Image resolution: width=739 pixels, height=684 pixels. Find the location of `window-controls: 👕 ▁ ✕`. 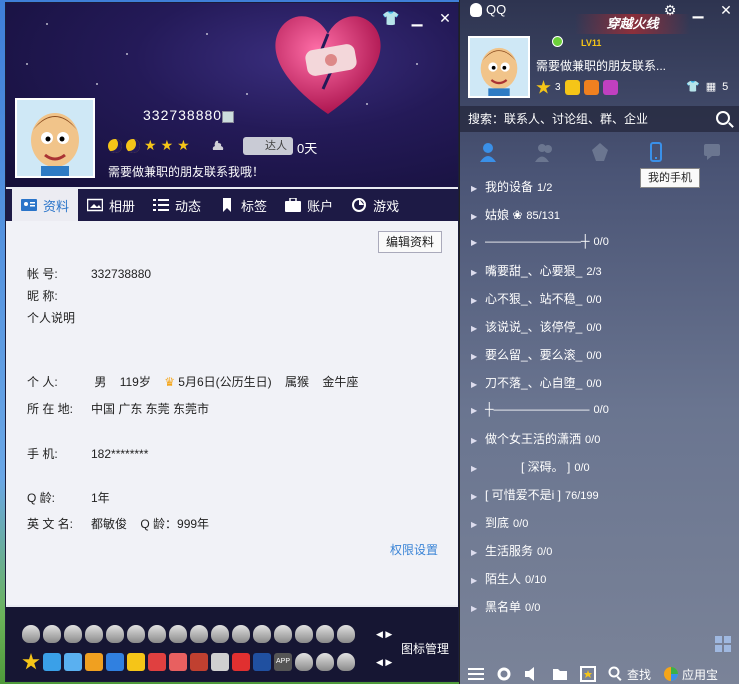

window-controls: 👕 ▁ ✕ is located at coordinates (417, 18).